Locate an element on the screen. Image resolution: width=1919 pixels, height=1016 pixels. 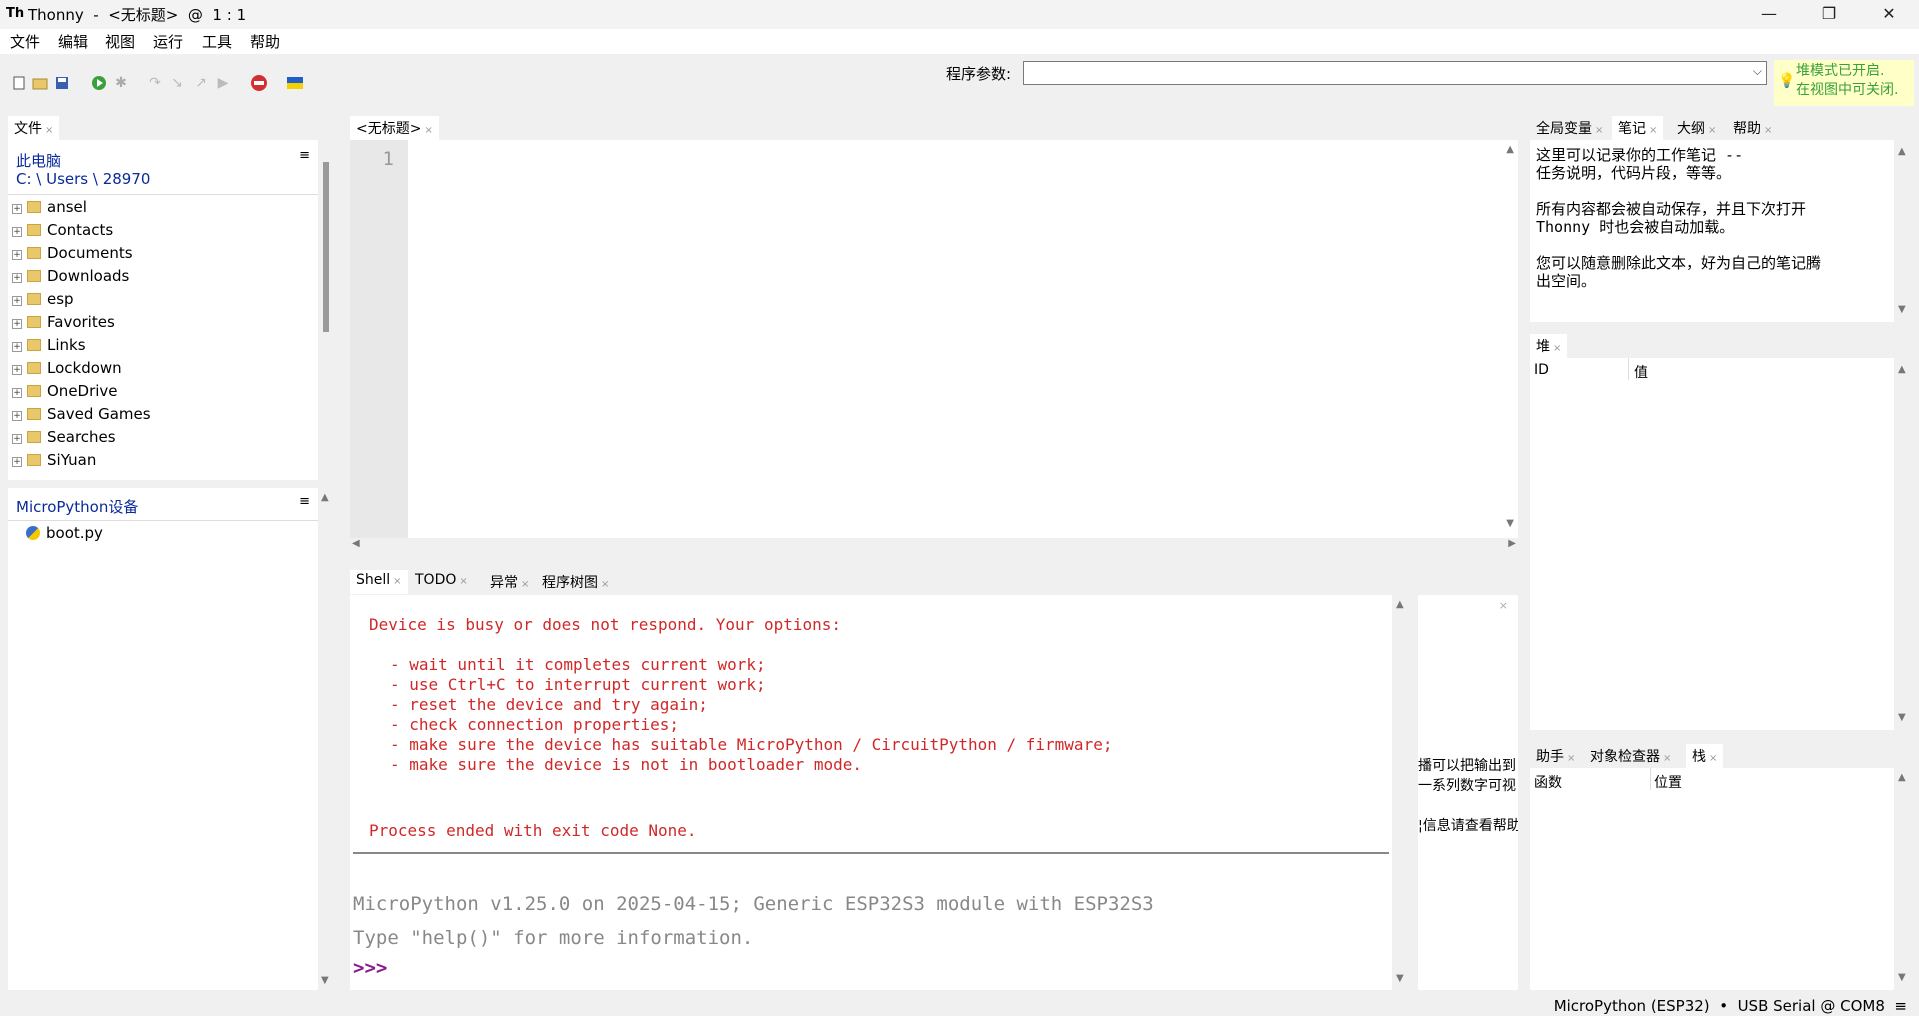
shell-scroll-down-icon: ▼ is located at coordinates (1400, 978).